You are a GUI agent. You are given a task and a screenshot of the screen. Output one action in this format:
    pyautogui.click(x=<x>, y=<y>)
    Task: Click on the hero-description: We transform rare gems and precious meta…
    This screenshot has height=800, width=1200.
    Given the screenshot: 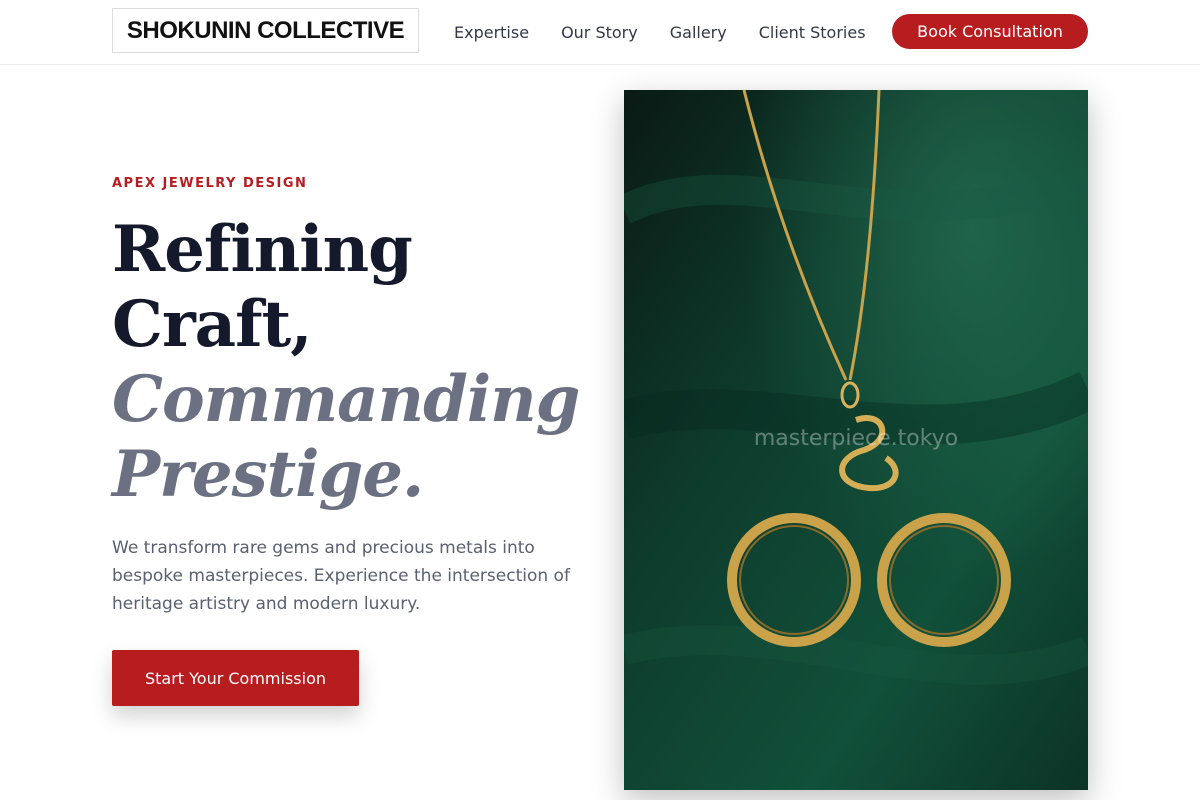 What is the action you would take?
    pyautogui.click(x=341, y=576)
    